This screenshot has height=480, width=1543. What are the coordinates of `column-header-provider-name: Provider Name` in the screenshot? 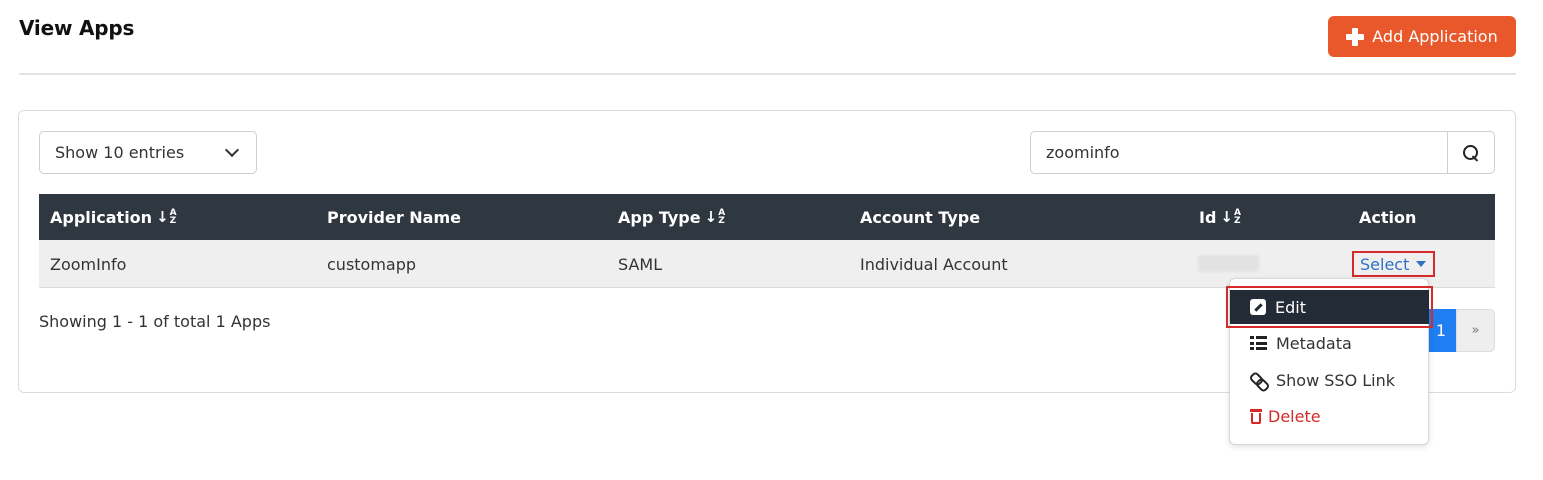 It's located at (394, 217).